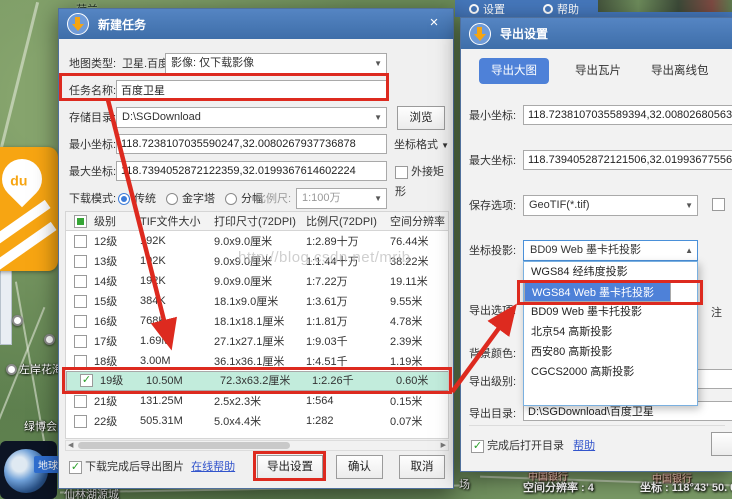 The image size is (732, 499). Describe the element at coordinates (273, 199) in the screenshot. I see `scale-label: 比例尺:` at that location.